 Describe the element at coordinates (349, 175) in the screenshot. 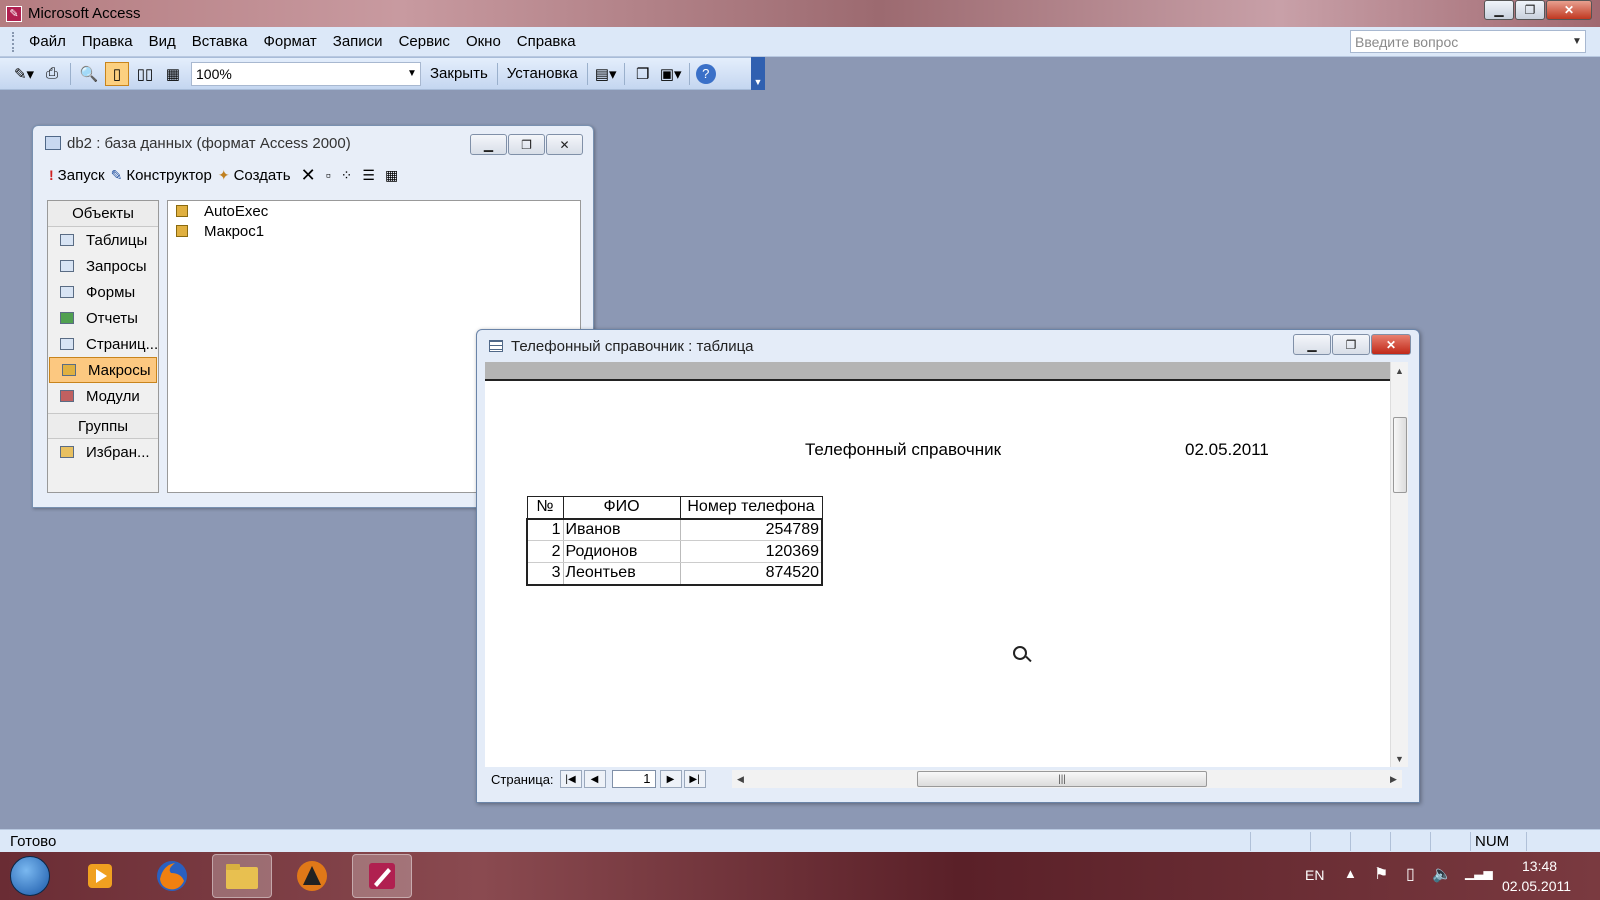

I see `small-icons-button: ⁘` at that location.